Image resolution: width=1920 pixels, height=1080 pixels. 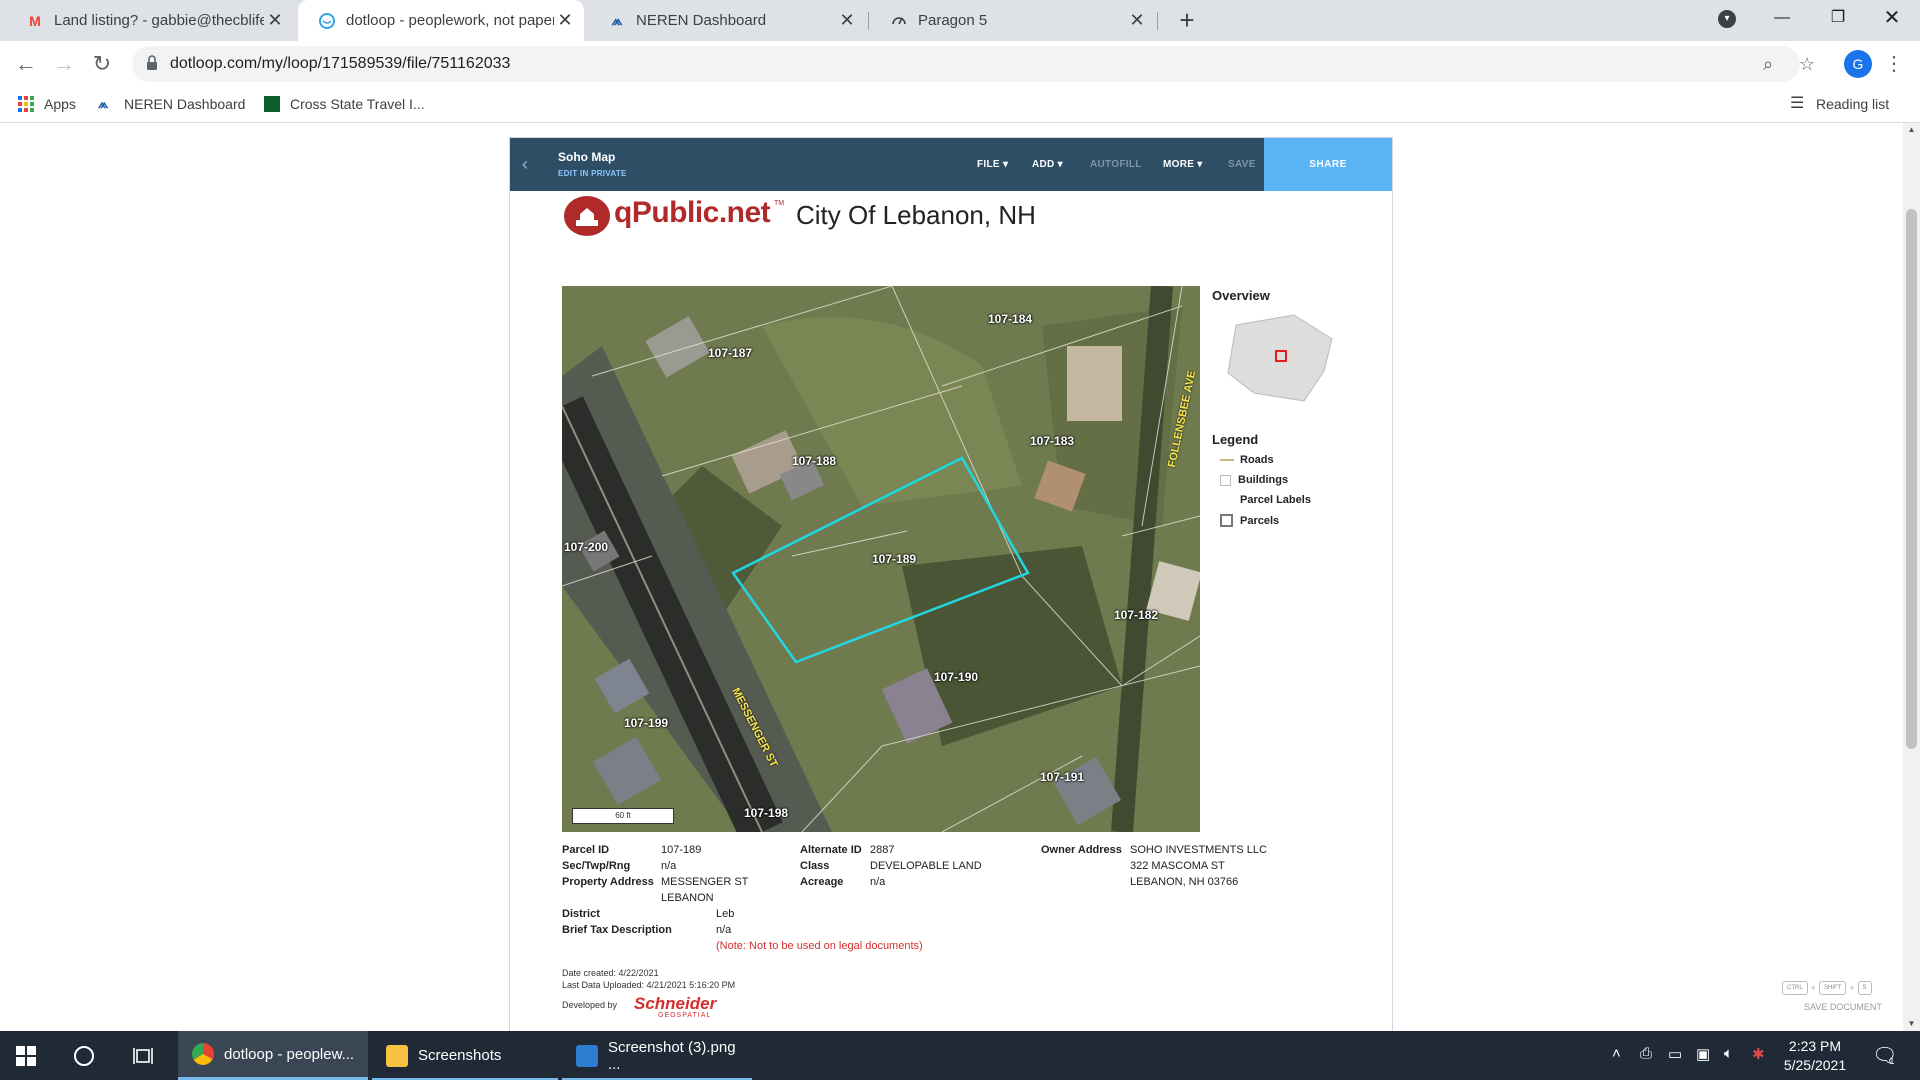 I want to click on parcel-label: 107-187, so click(x=730, y=353).